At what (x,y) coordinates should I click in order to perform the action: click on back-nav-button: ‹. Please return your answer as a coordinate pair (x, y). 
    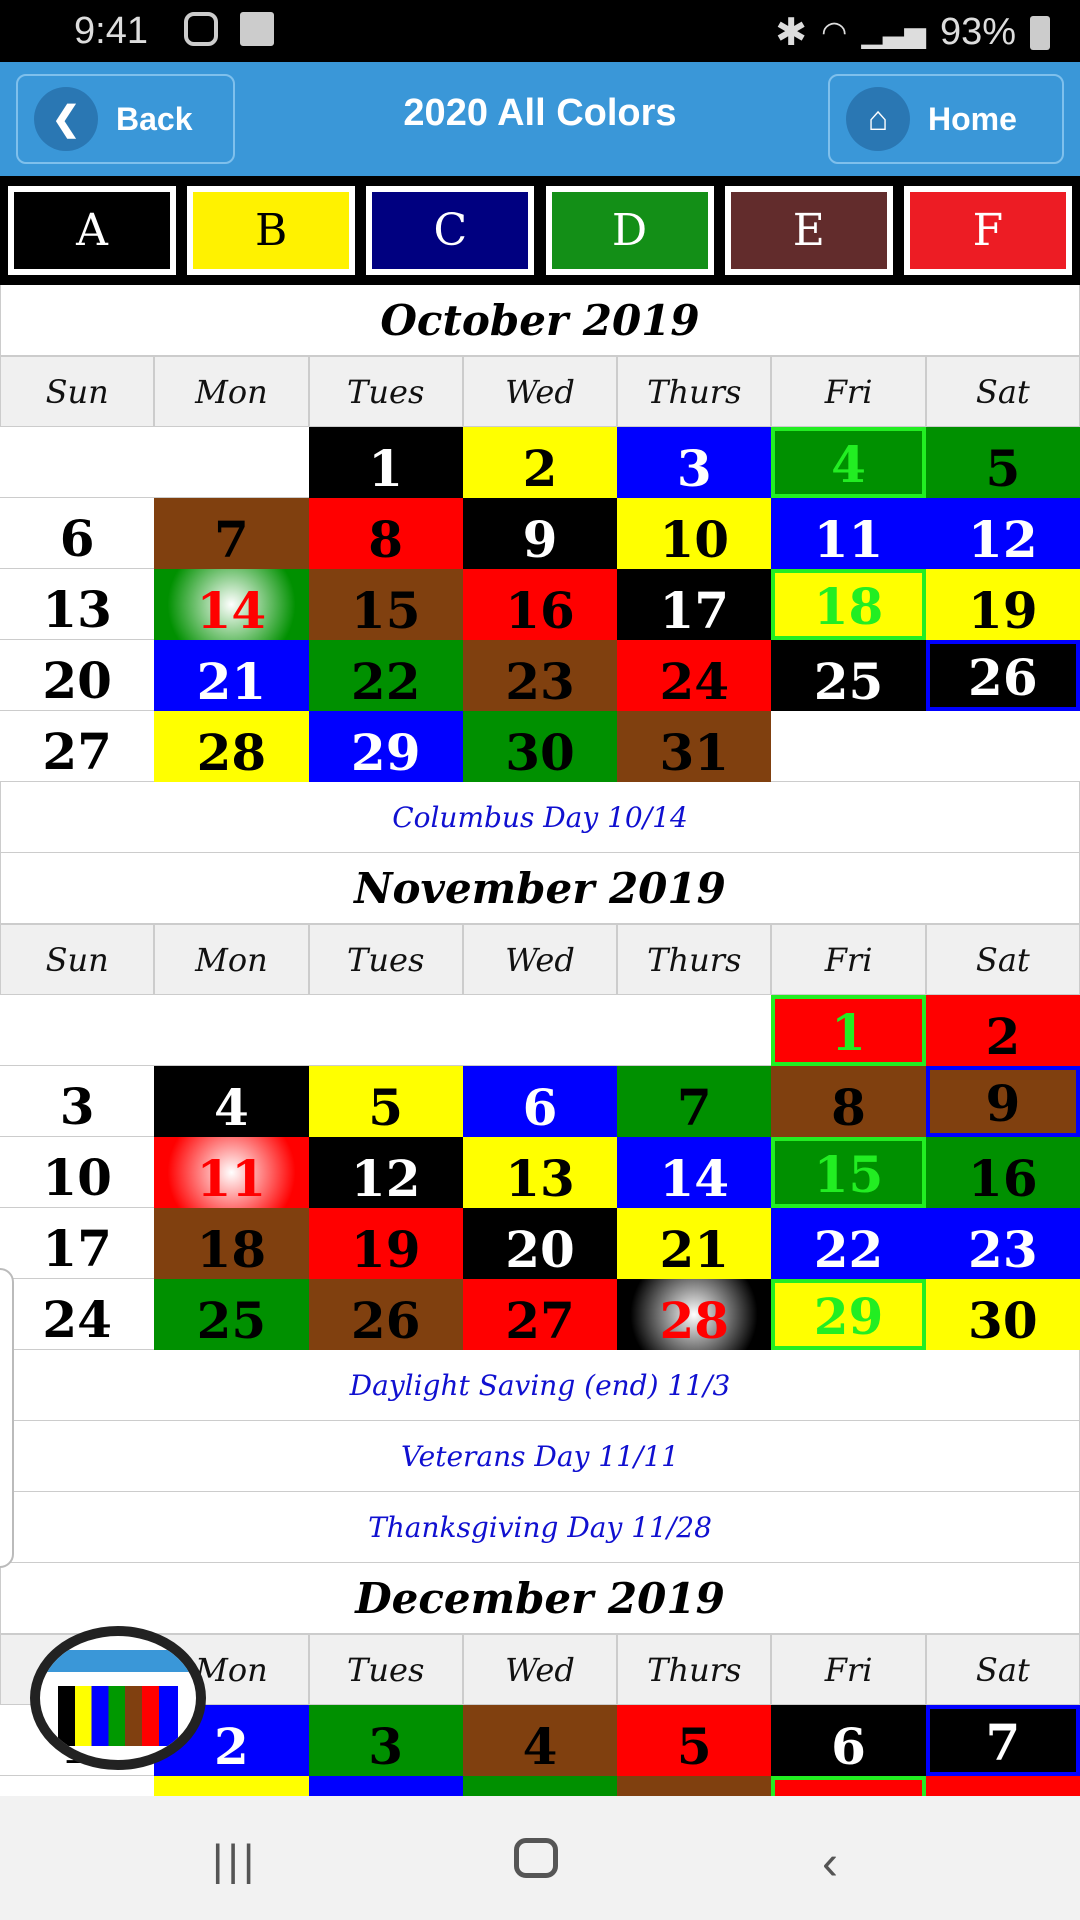
    Looking at the image, I should click on (830, 1863).